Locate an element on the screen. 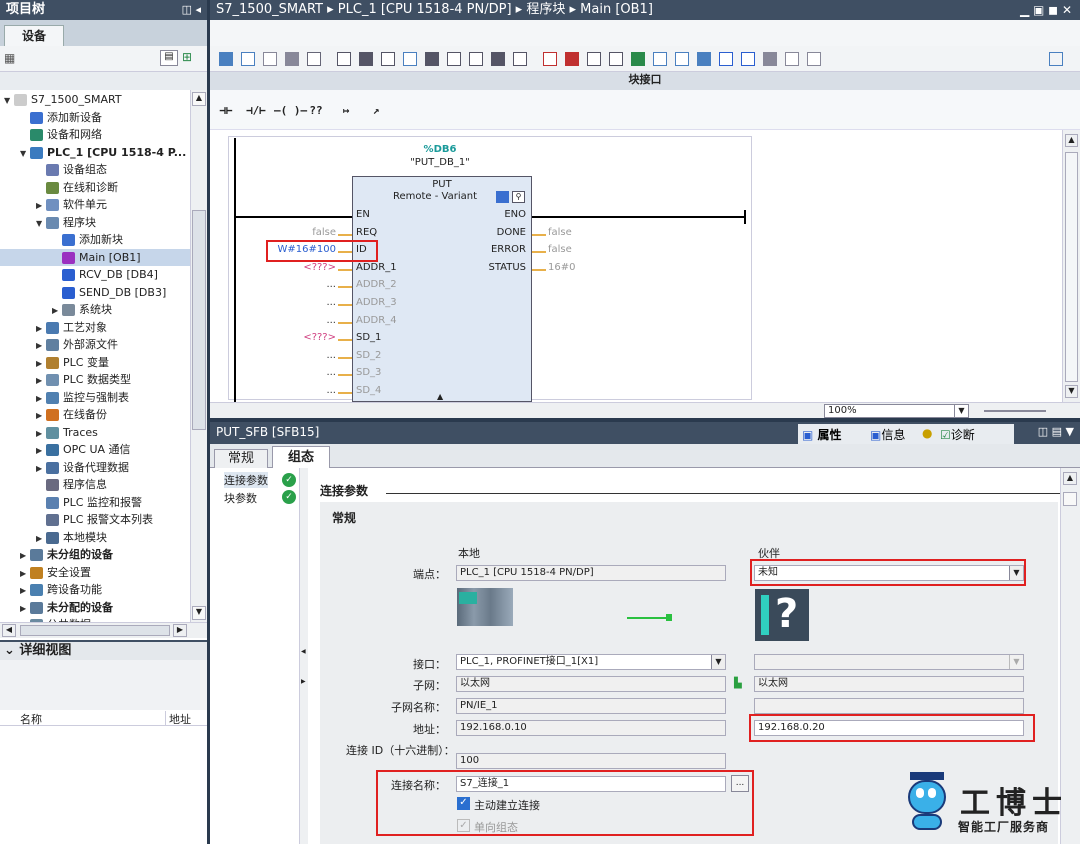 The height and width of the screenshot is (844, 1080). tree-item: Main [OB1] is located at coordinates (95, 257).